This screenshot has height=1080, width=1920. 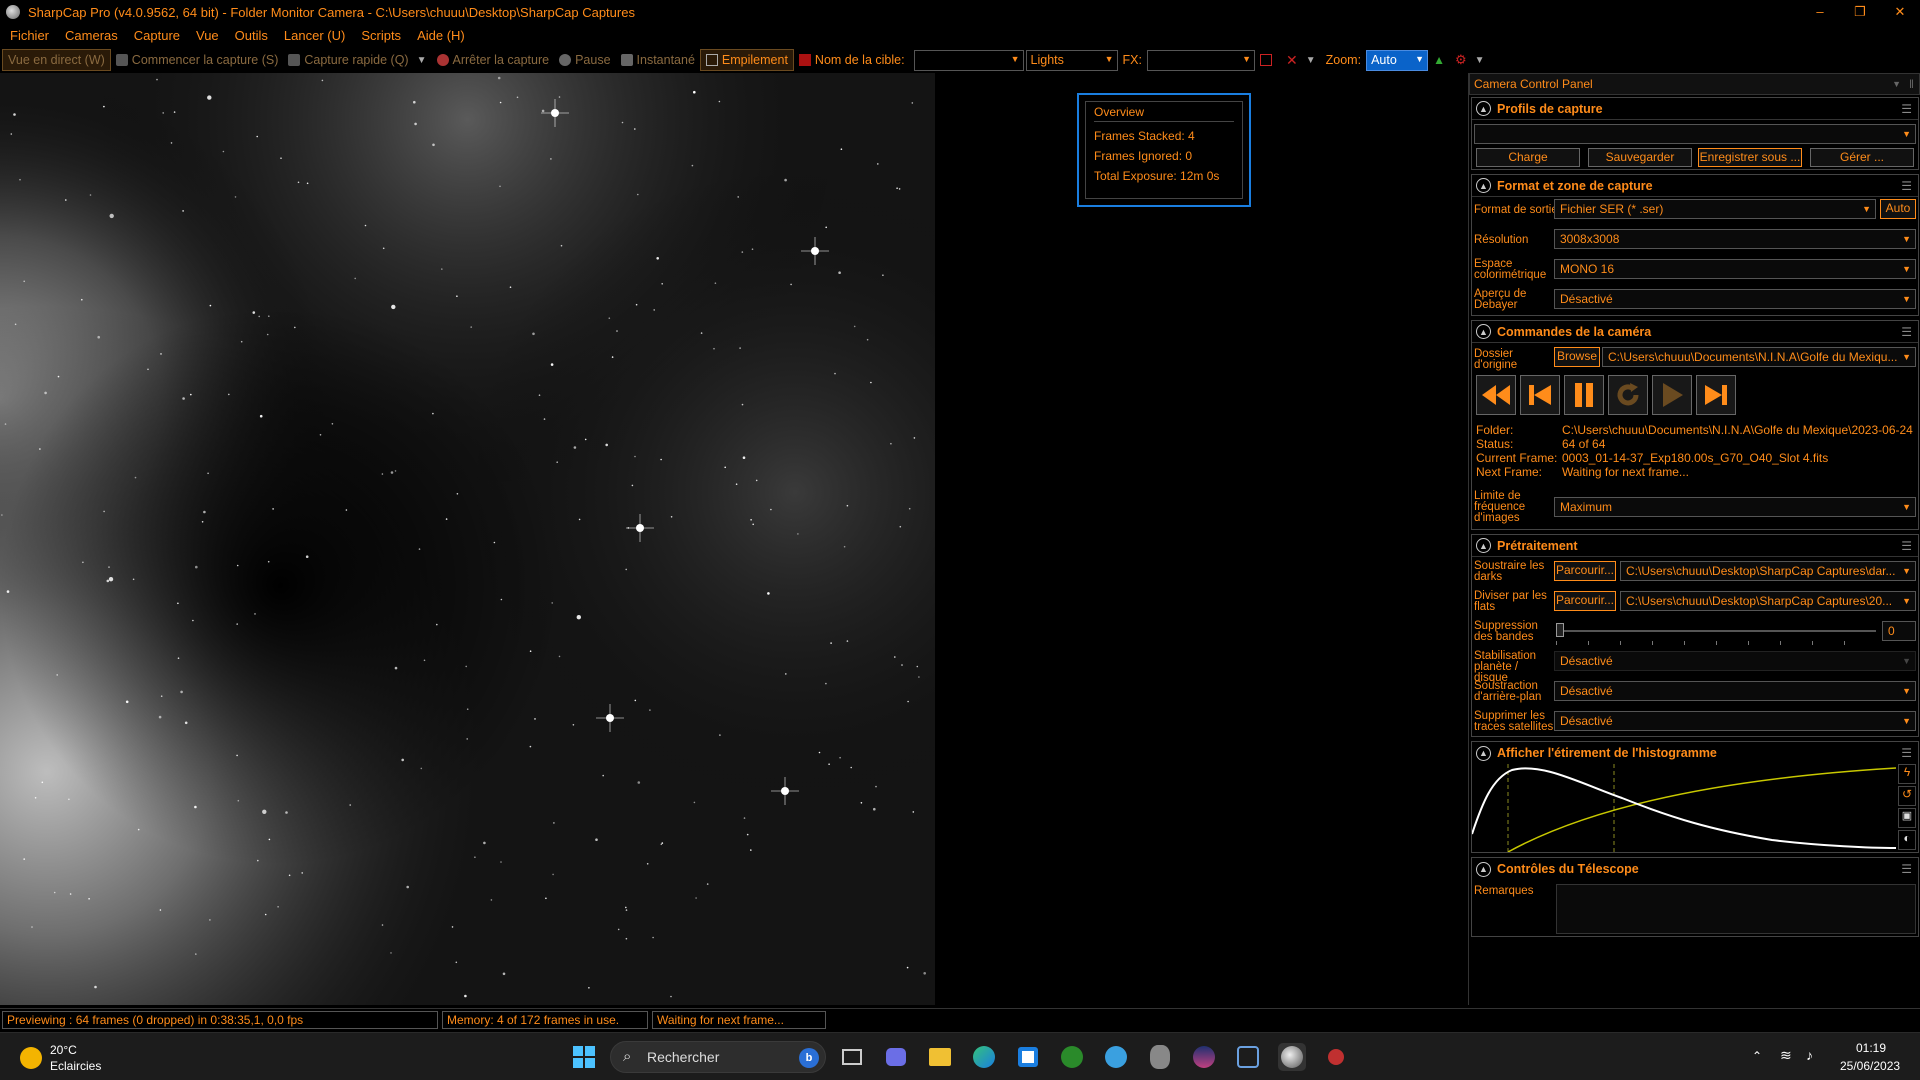 I want to click on start-capture-button: Commencer la capture (S), so click(x=197, y=60).